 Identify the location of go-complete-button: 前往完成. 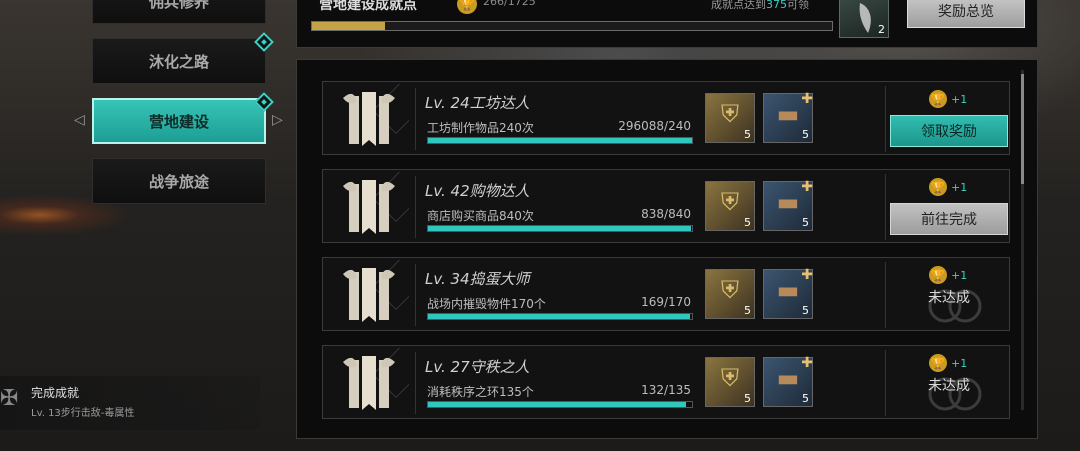
(949, 219).